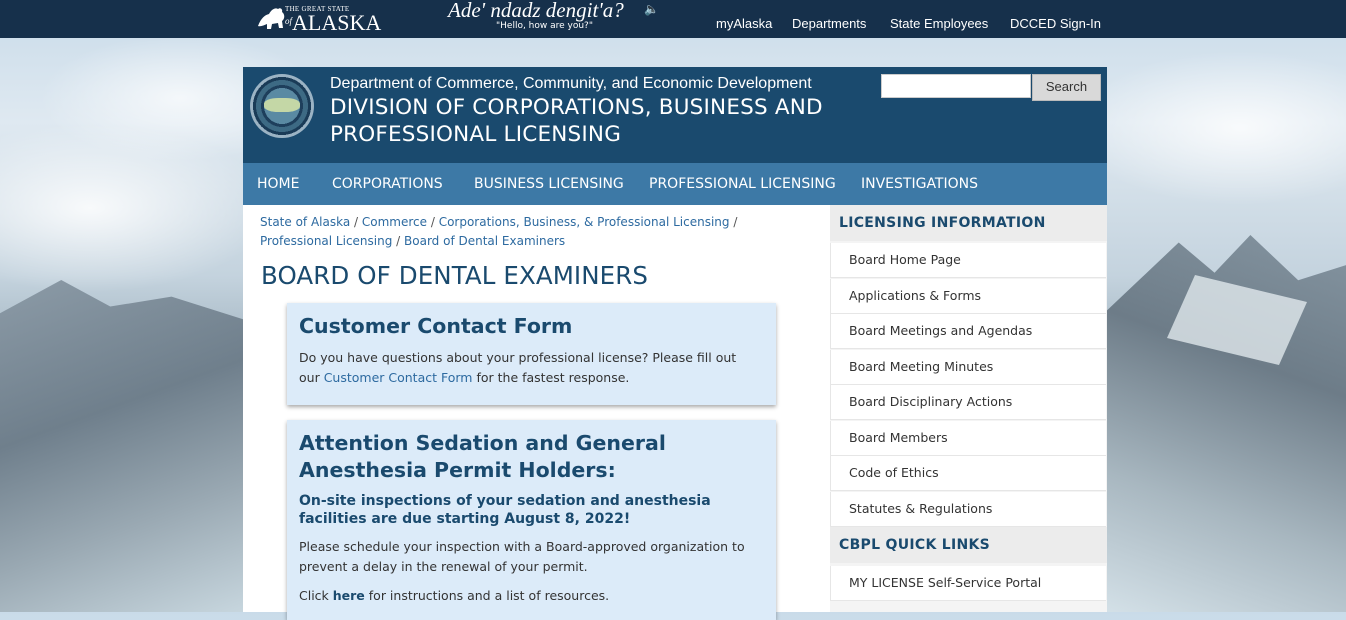  Describe the element at coordinates (968, 473) in the screenshot. I see `sidebar-item-code-of-ethics: Code of Ethics` at that location.